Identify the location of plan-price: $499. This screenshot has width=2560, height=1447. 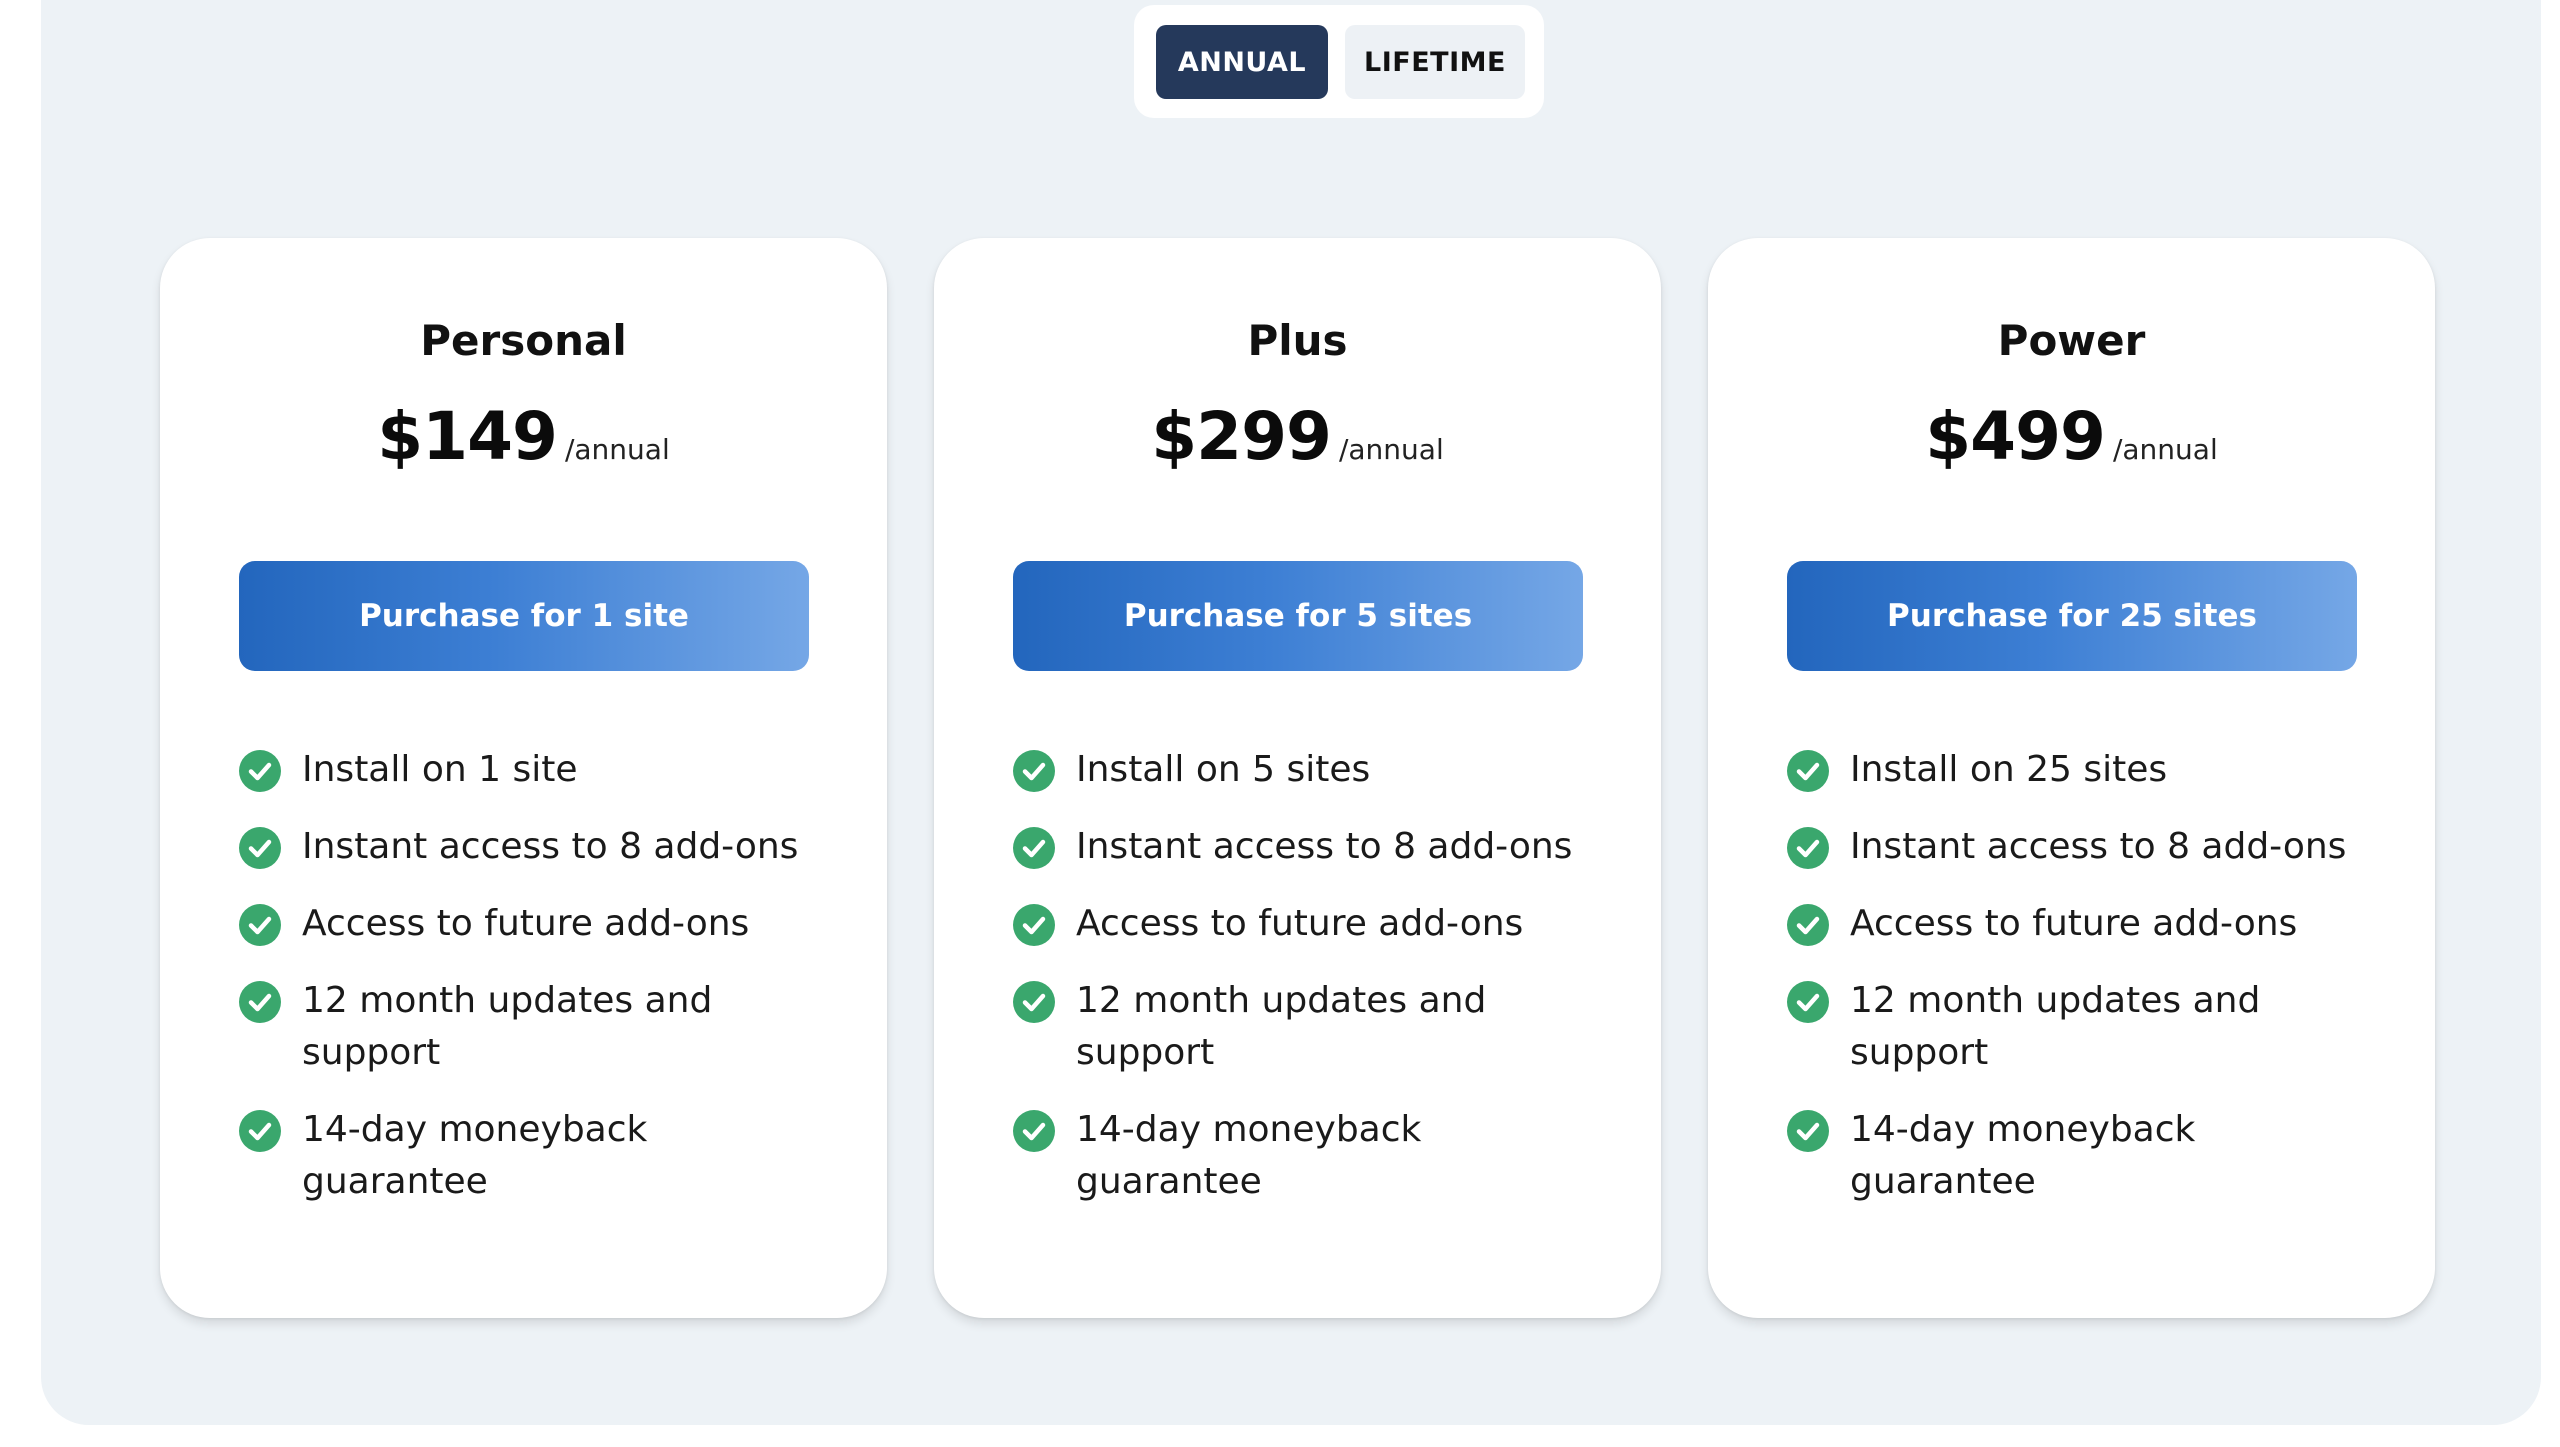
(2015, 436).